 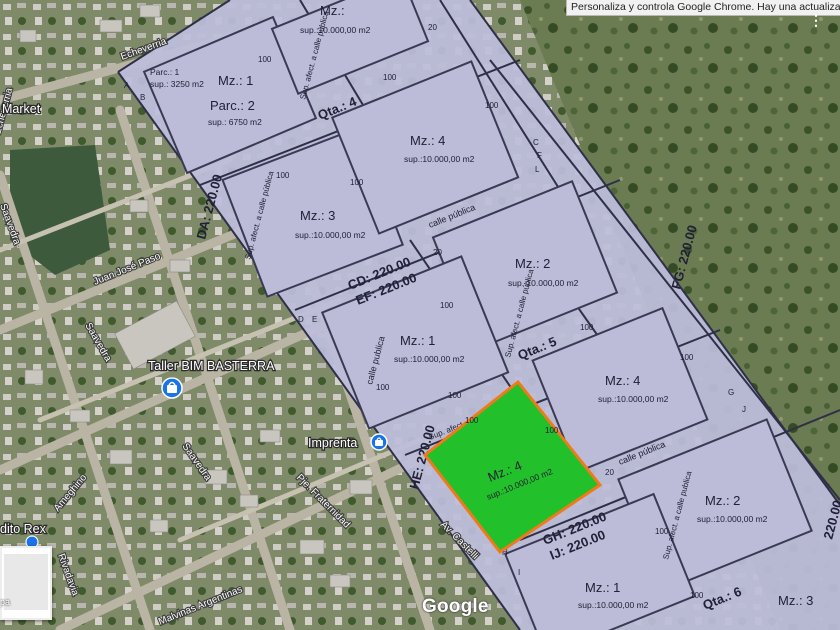 What do you see at coordinates (5, 602) in the screenshot?
I see `layer-toggle-label: pa` at bounding box center [5, 602].